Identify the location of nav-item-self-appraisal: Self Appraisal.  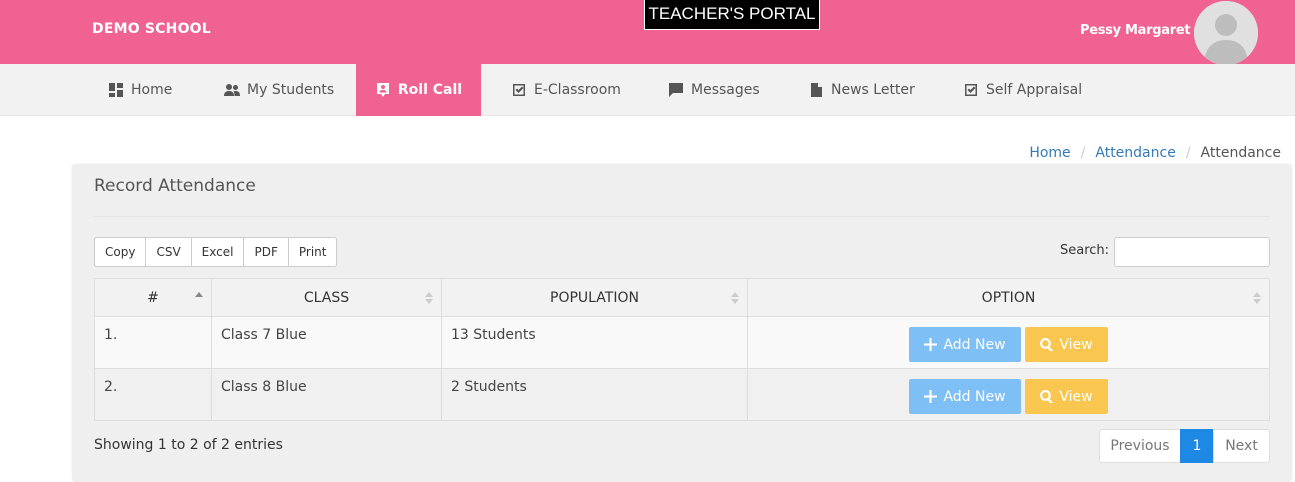
(1022, 90).